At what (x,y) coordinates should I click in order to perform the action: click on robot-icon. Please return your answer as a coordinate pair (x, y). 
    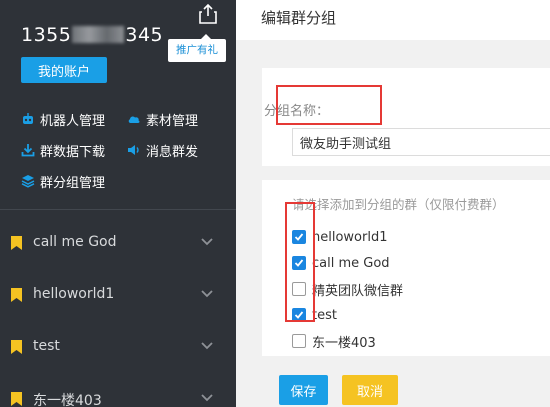
    Looking at the image, I should click on (28, 118).